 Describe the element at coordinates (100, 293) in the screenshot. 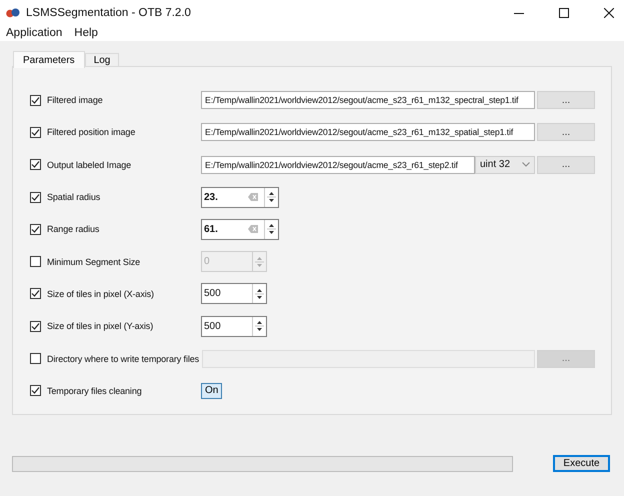

I see `parameter-label: Size of tiles in pixel (X-axis)` at that location.